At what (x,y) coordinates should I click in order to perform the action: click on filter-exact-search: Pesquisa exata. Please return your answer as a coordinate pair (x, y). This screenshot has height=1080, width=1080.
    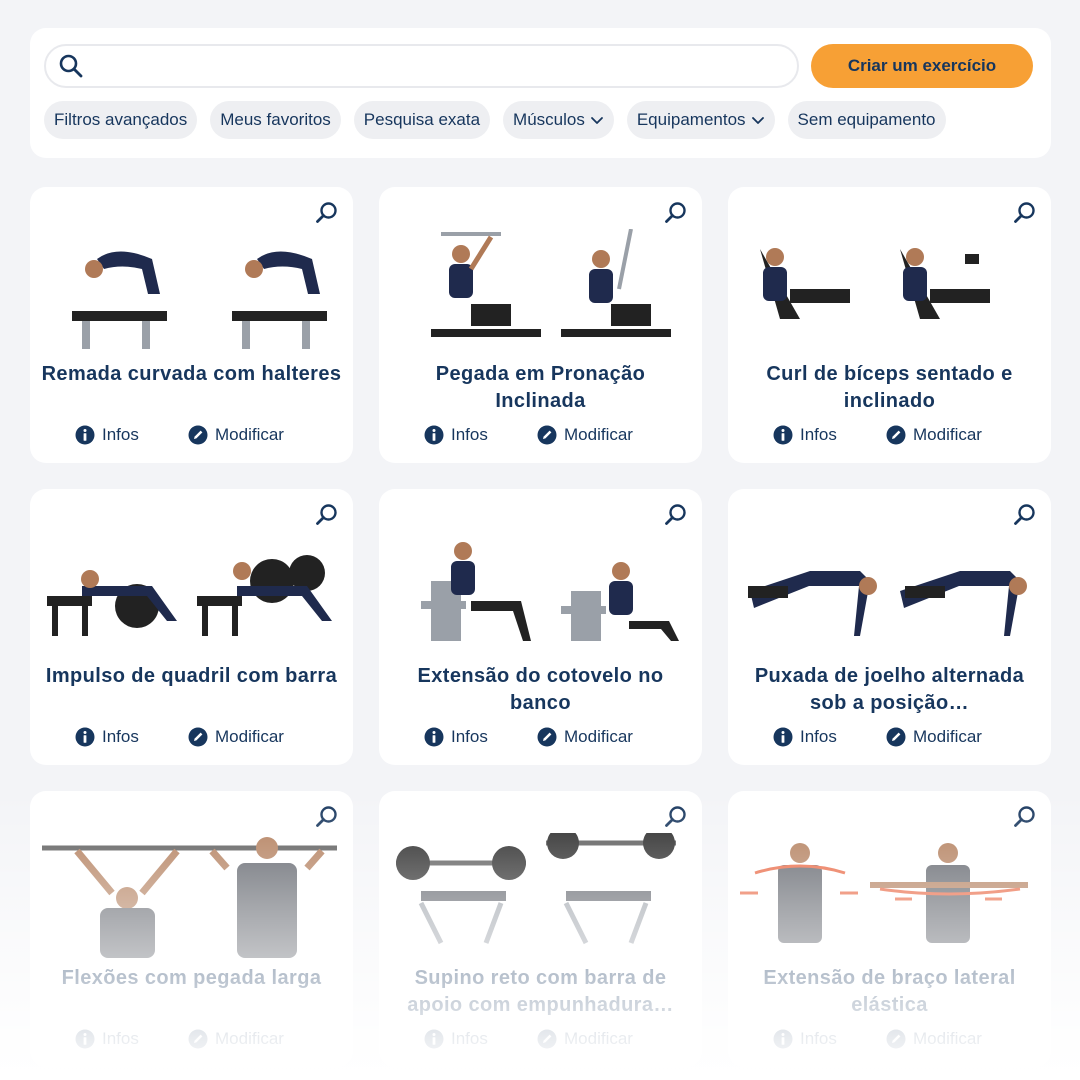
    Looking at the image, I should click on (422, 120).